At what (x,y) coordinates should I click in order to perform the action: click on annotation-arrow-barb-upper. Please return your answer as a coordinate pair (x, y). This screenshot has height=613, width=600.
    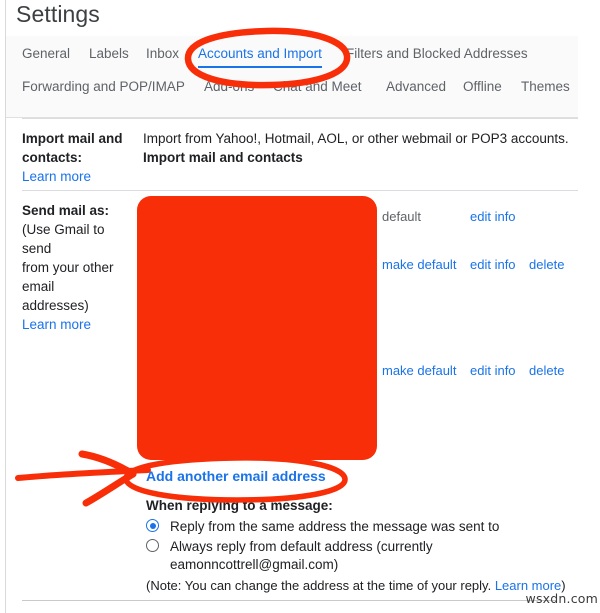
    Looking at the image, I should click on (107, 464).